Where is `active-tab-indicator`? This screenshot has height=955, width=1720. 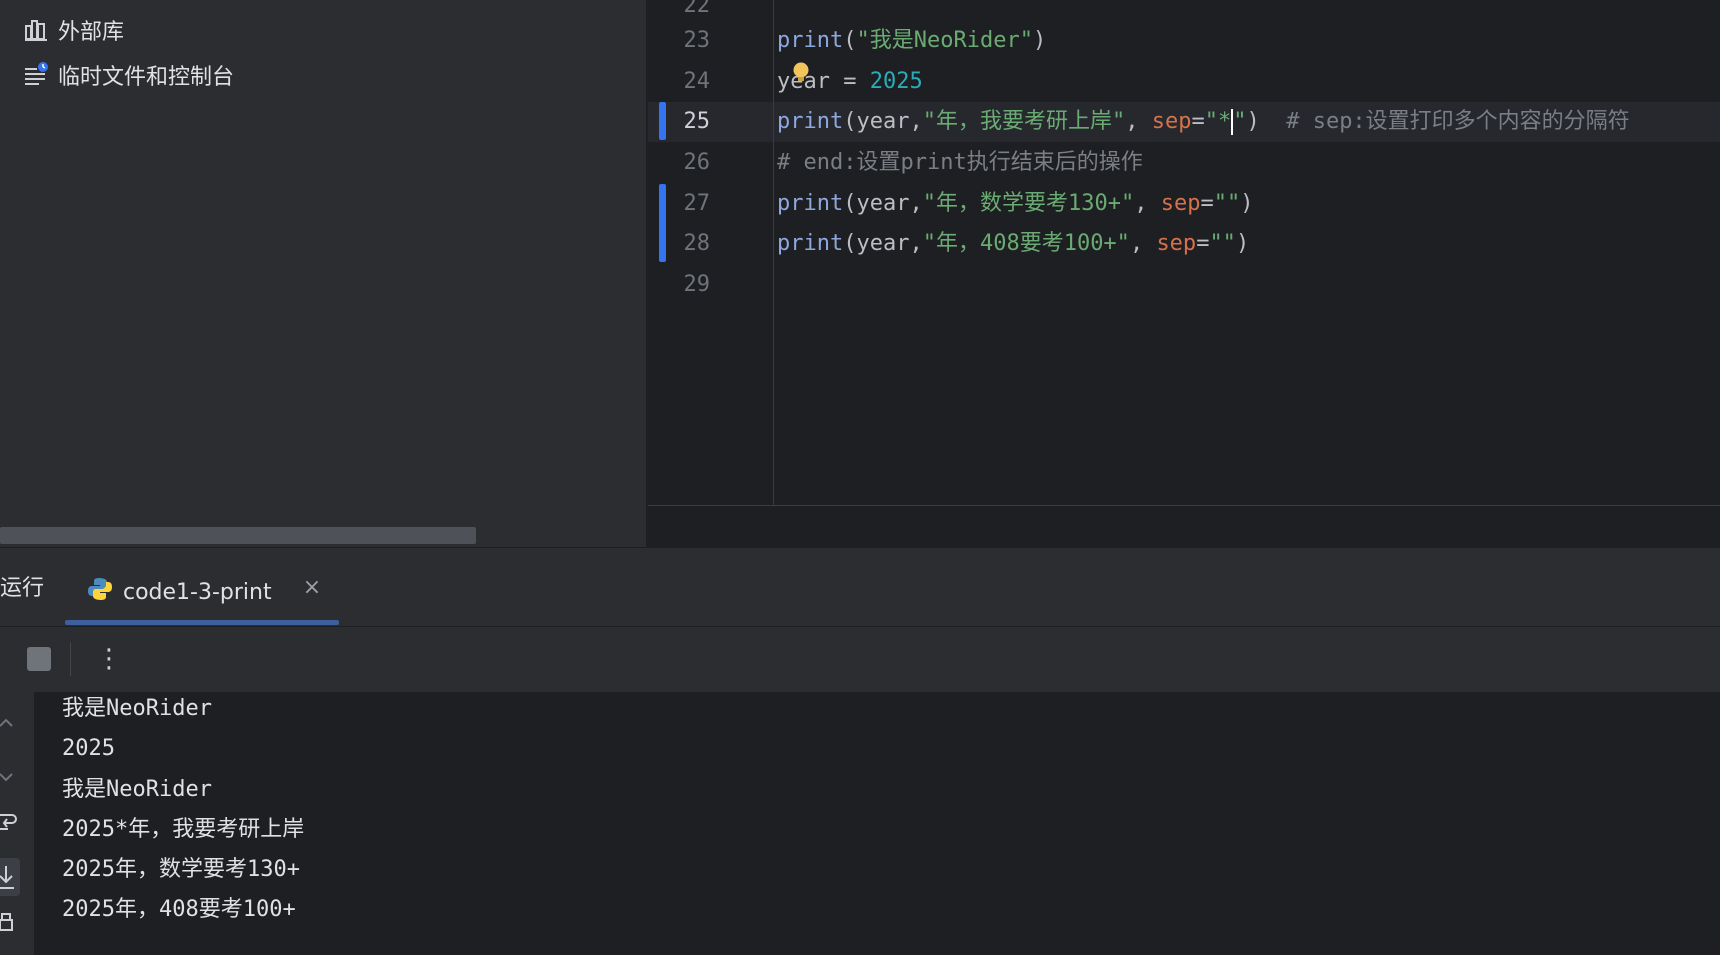
active-tab-indicator is located at coordinates (202, 622).